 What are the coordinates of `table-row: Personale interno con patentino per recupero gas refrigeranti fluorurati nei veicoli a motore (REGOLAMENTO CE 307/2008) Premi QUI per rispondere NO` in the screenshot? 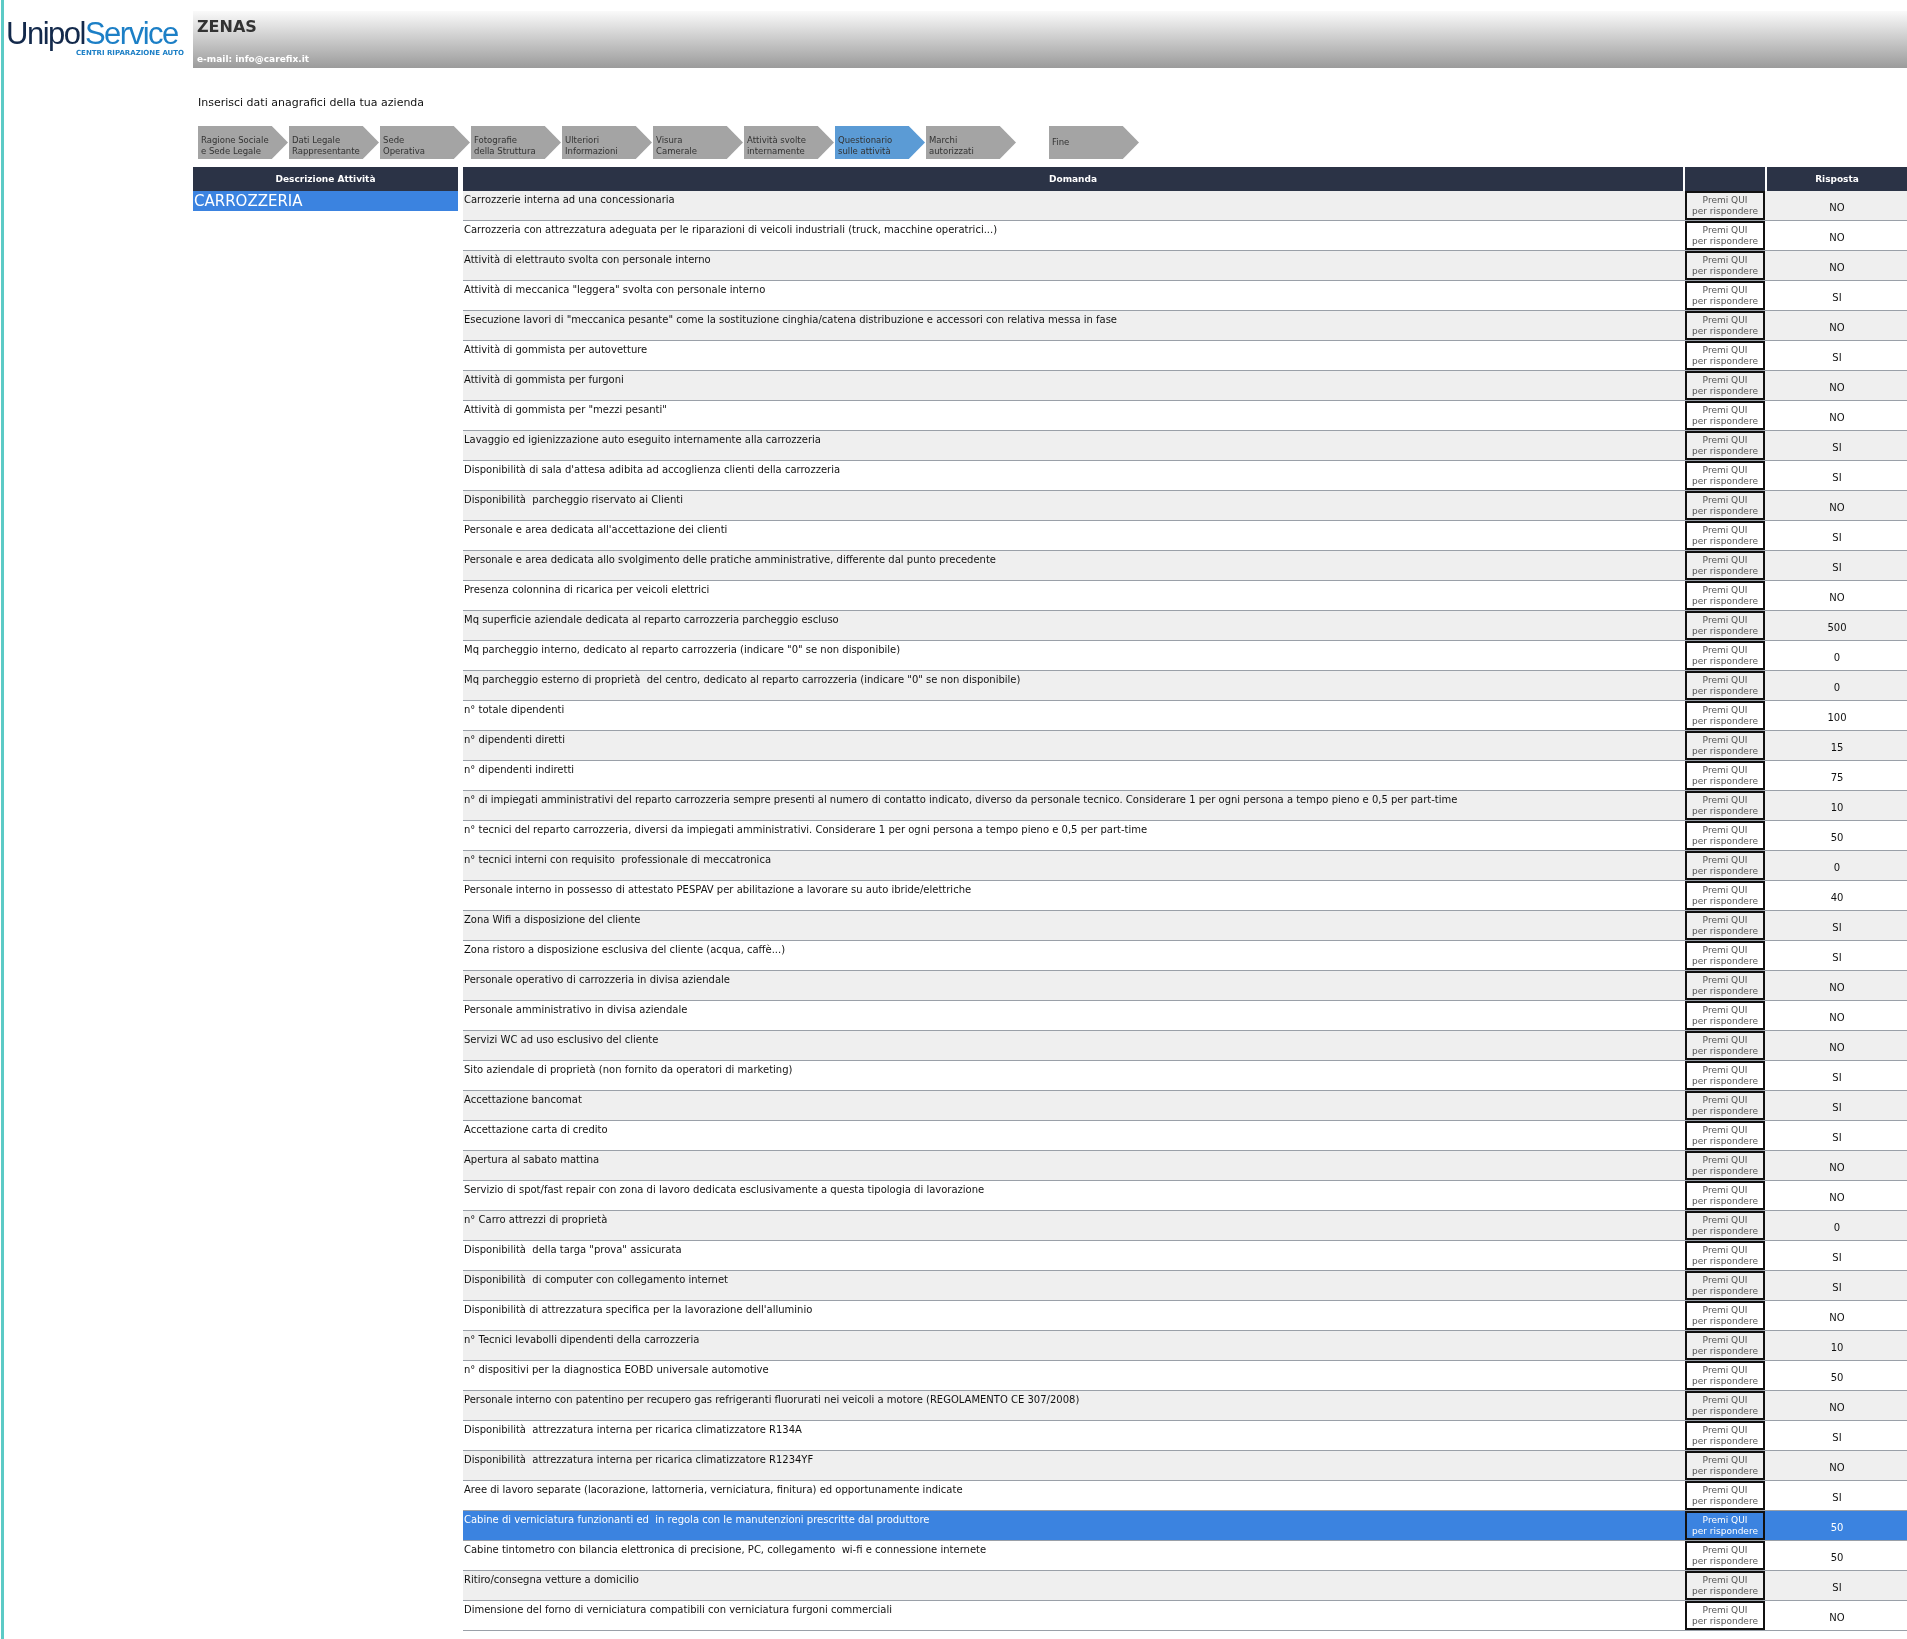 It's located at (1185, 1406).